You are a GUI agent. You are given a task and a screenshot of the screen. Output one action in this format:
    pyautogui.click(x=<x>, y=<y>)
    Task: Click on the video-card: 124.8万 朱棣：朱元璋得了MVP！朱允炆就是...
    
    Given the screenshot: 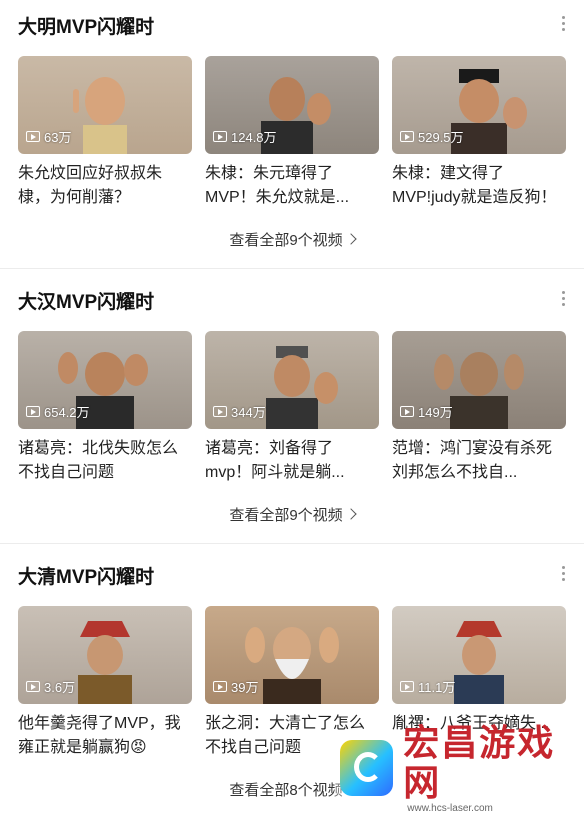 What is the action you would take?
    pyautogui.click(x=292, y=133)
    